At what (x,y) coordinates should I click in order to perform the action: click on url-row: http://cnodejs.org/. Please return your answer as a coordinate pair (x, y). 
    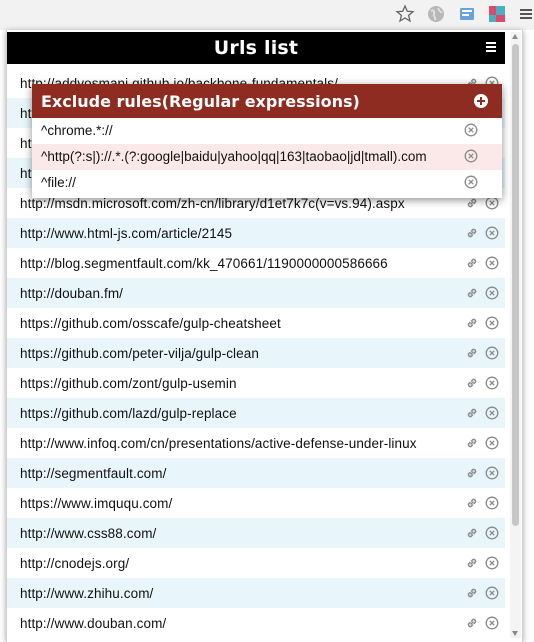
    Looking at the image, I should click on (256, 563).